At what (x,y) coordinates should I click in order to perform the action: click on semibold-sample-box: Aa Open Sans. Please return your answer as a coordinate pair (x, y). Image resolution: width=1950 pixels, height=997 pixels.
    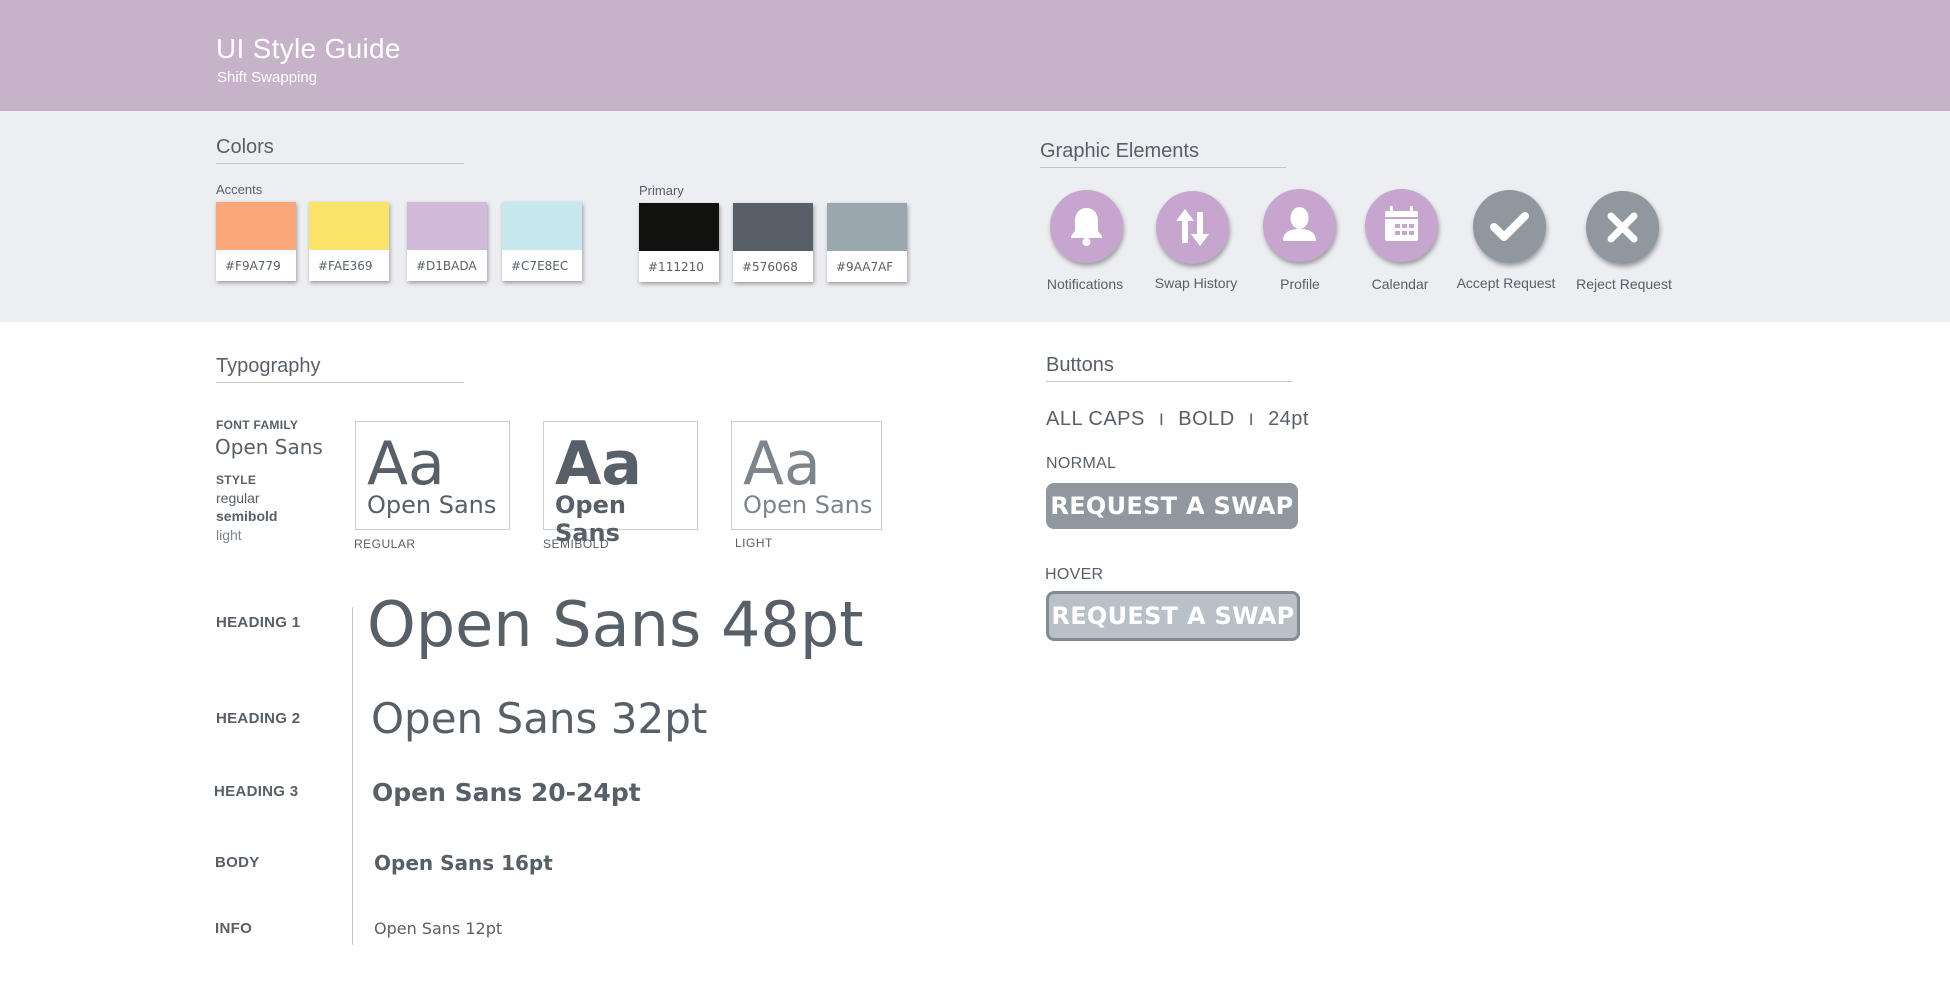
    Looking at the image, I should click on (620, 484).